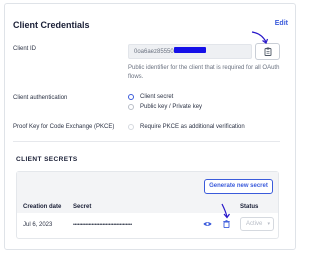 The width and height of the screenshot is (320, 253). I want to click on client-auth-label: Client authentication, so click(40, 98).